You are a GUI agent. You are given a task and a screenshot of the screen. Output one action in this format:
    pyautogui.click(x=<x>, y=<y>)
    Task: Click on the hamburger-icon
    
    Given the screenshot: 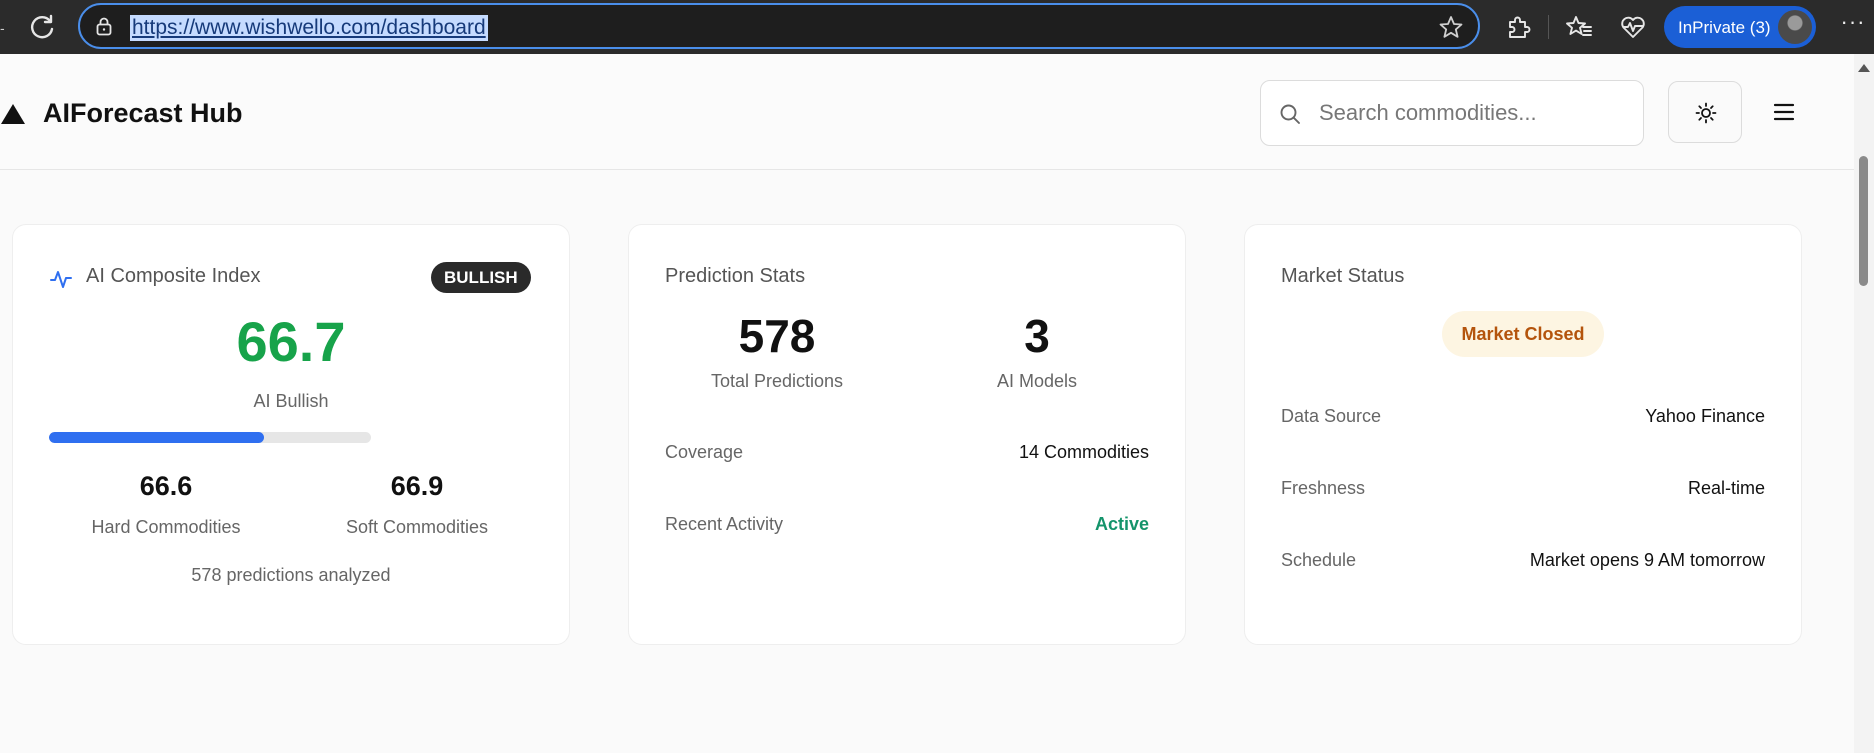 What is the action you would take?
    pyautogui.click(x=1784, y=112)
    